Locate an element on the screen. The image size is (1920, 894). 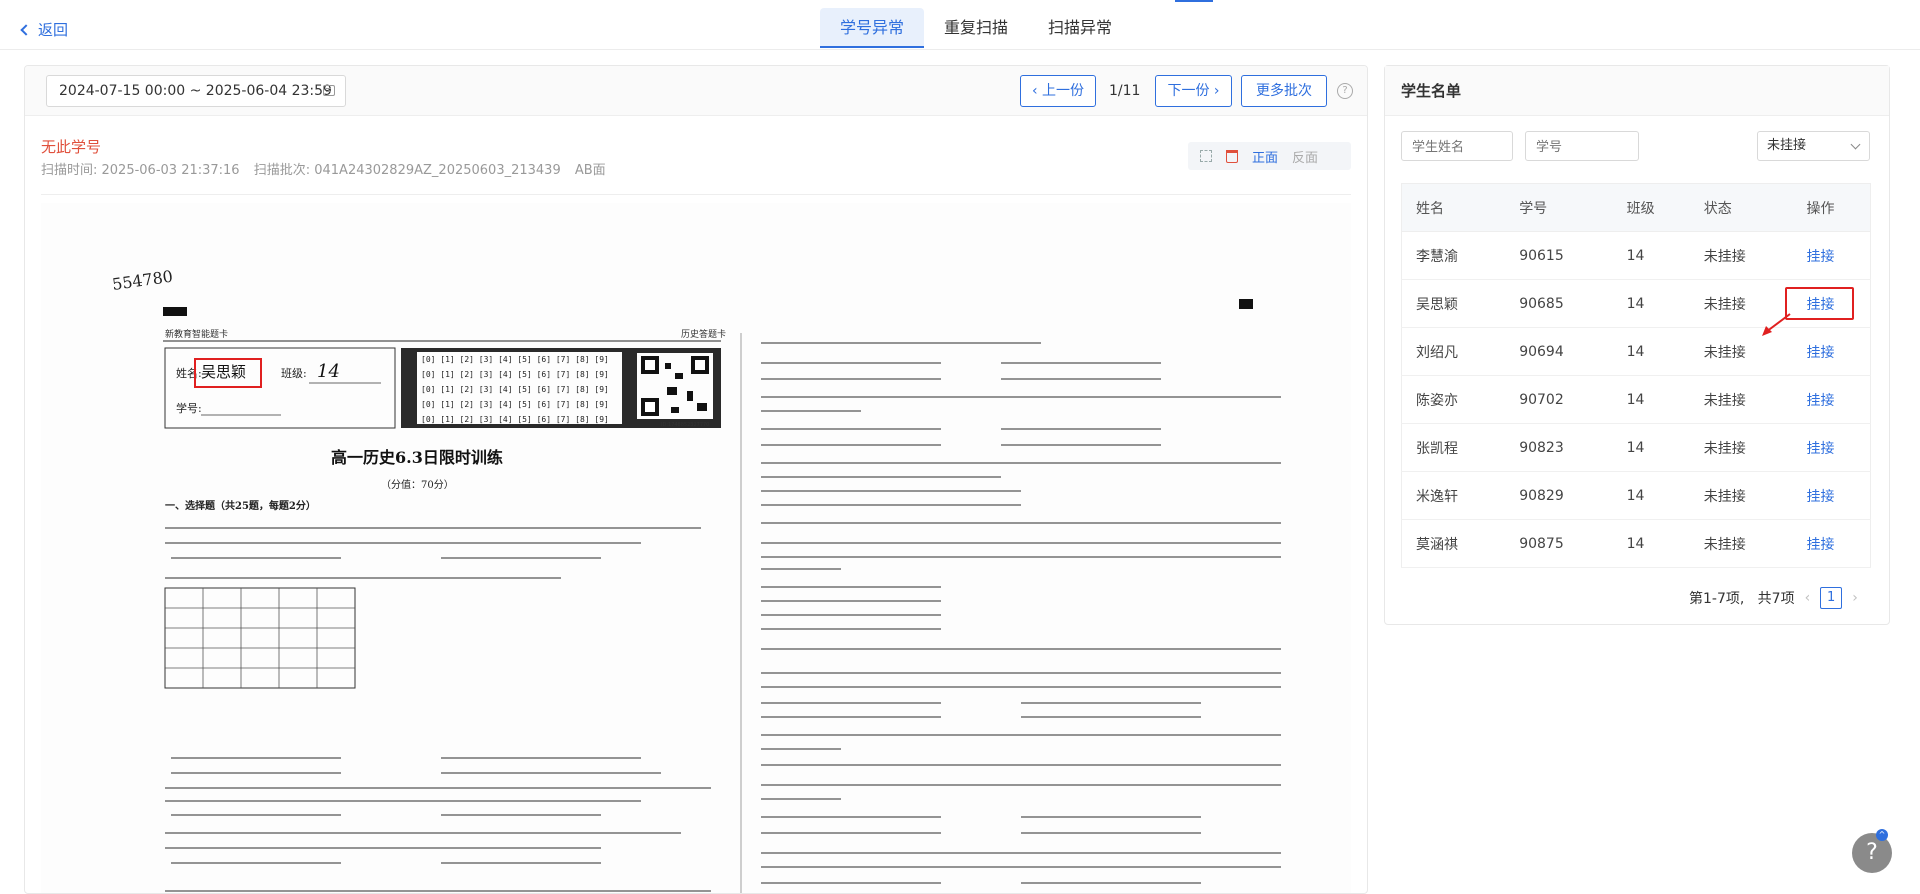
chevron-down-icon is located at coordinates (1855, 144).